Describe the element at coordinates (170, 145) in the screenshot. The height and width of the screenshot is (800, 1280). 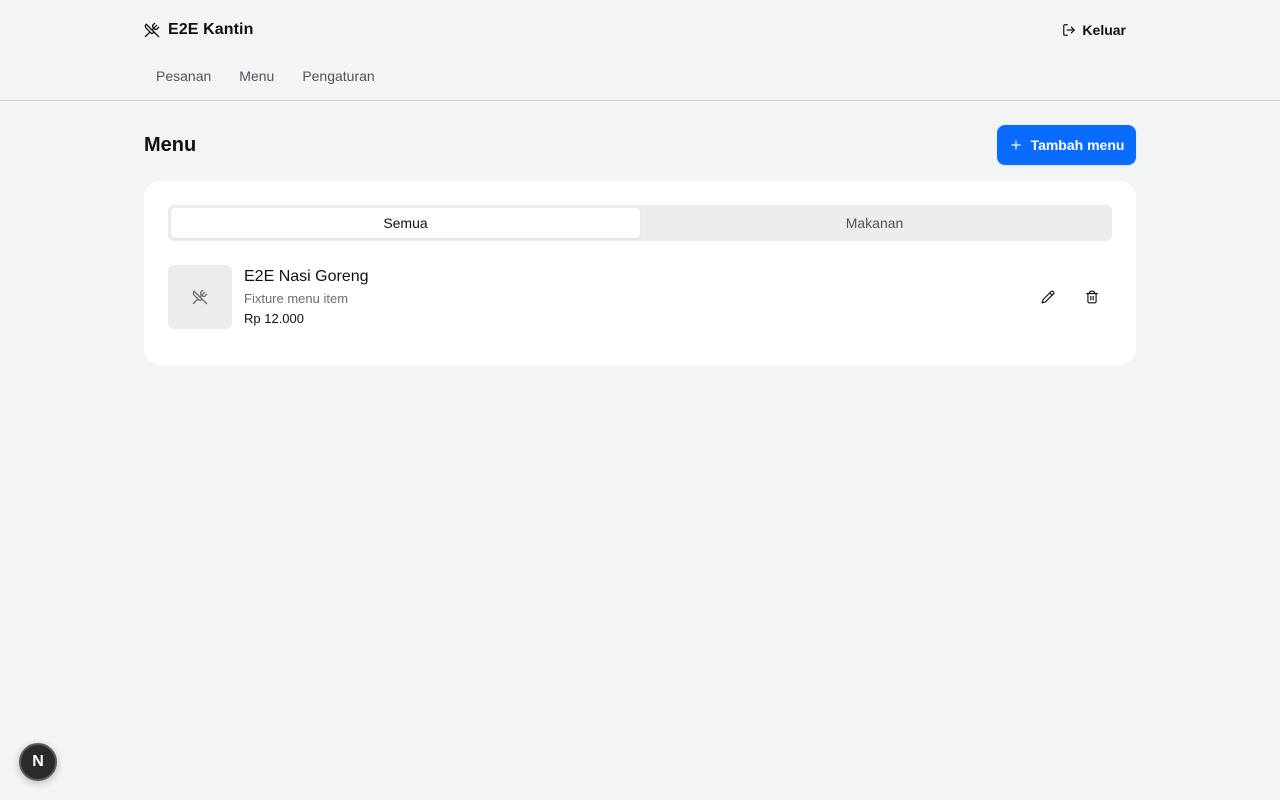
I see `page-title: Menu` at that location.